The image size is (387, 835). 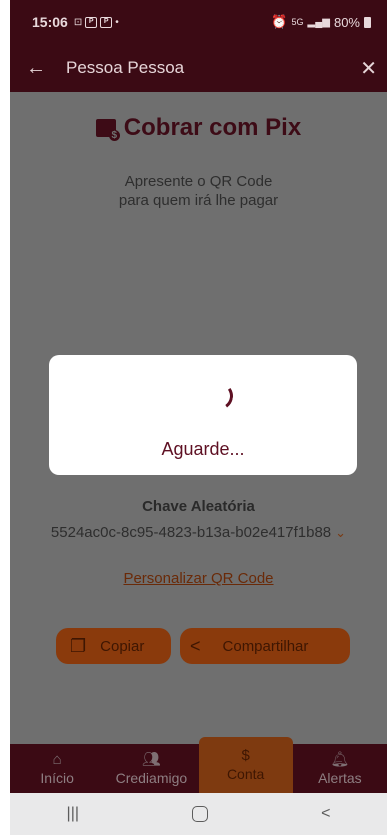 What do you see at coordinates (245, 755) in the screenshot?
I see `dollar-icon: $` at bounding box center [245, 755].